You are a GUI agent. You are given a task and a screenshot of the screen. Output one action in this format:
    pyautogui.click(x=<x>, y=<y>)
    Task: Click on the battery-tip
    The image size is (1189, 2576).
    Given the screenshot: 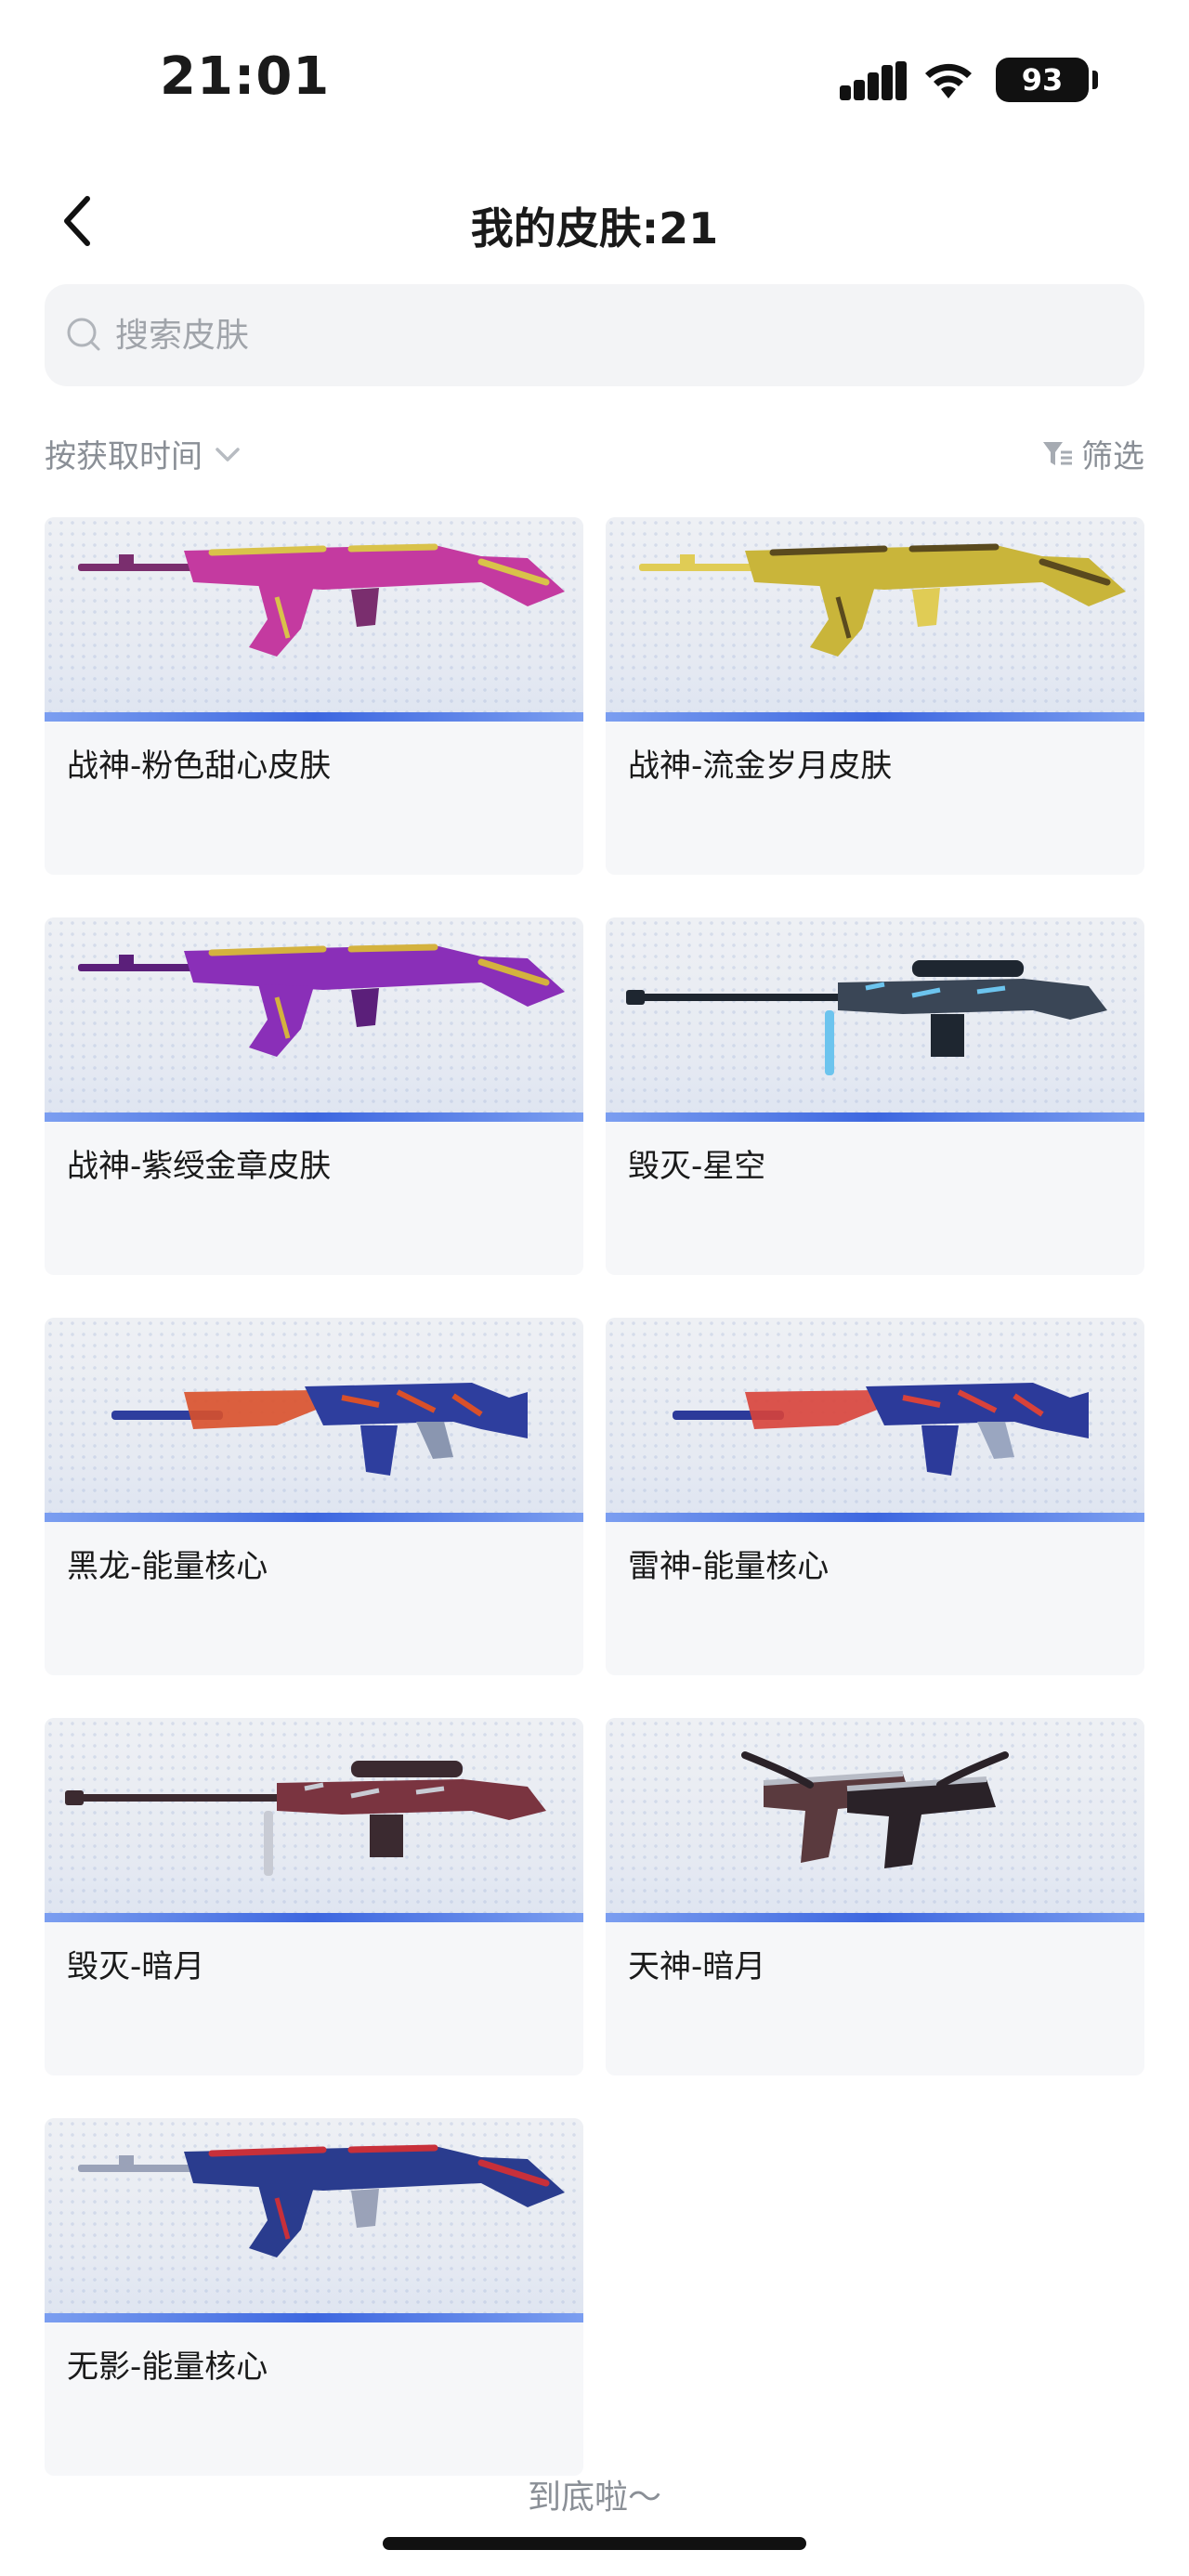 What is the action you would take?
    pyautogui.click(x=1095, y=80)
    